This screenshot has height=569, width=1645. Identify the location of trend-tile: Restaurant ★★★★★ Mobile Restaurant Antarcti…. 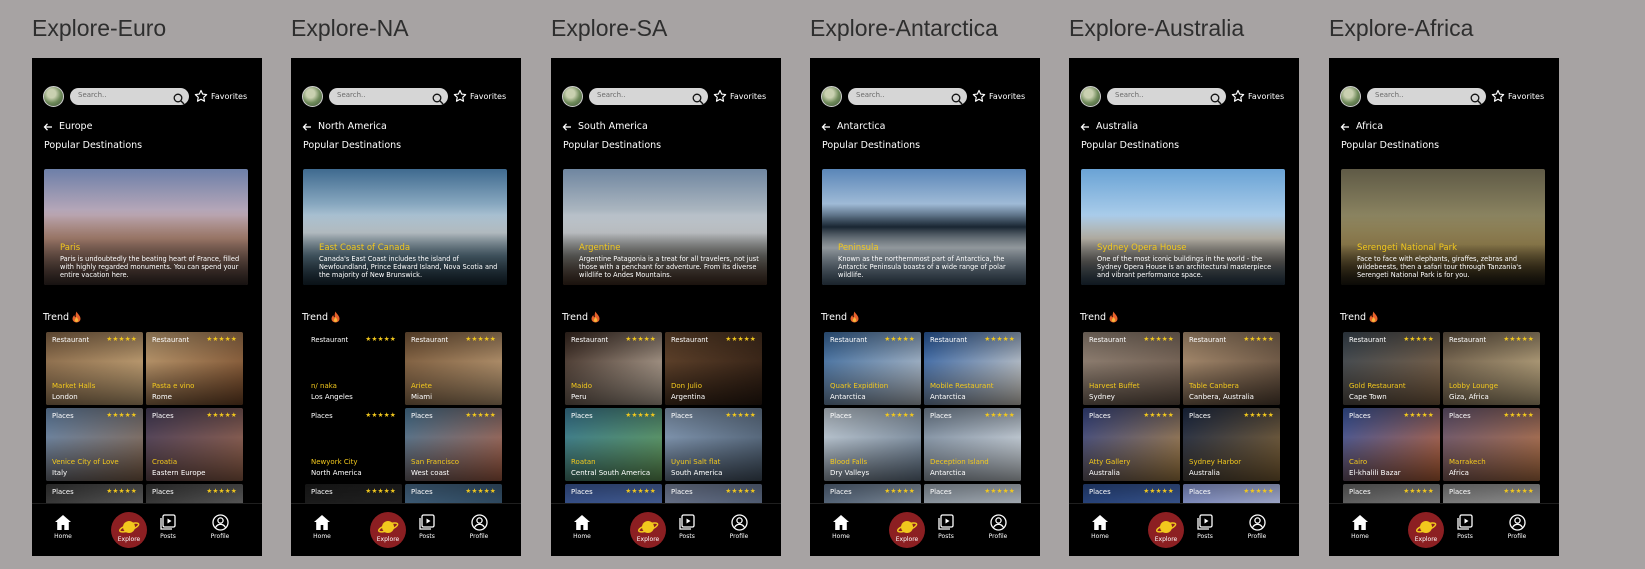
(972, 368).